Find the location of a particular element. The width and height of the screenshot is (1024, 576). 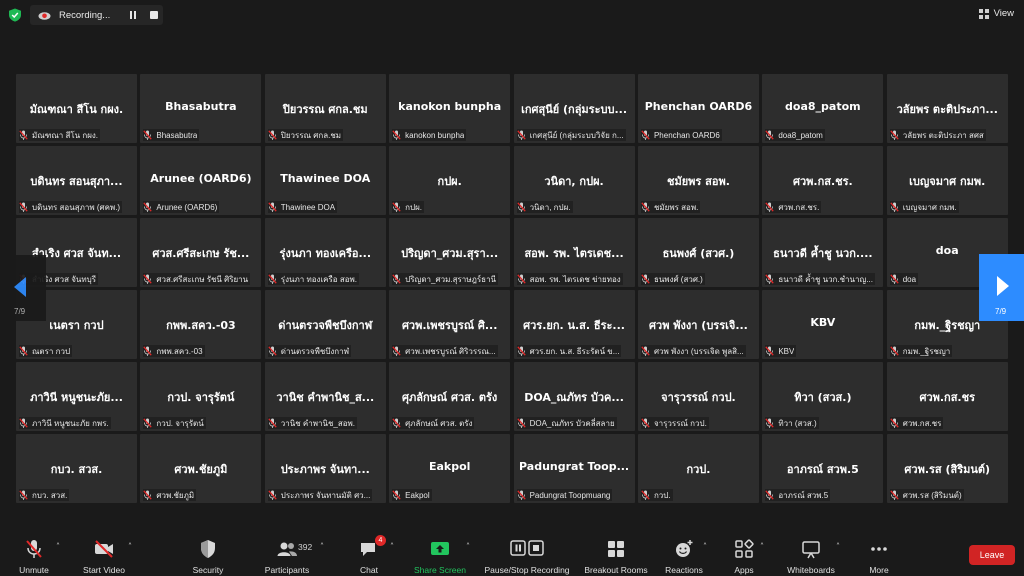

more-button: More is located at coordinates (879, 554).